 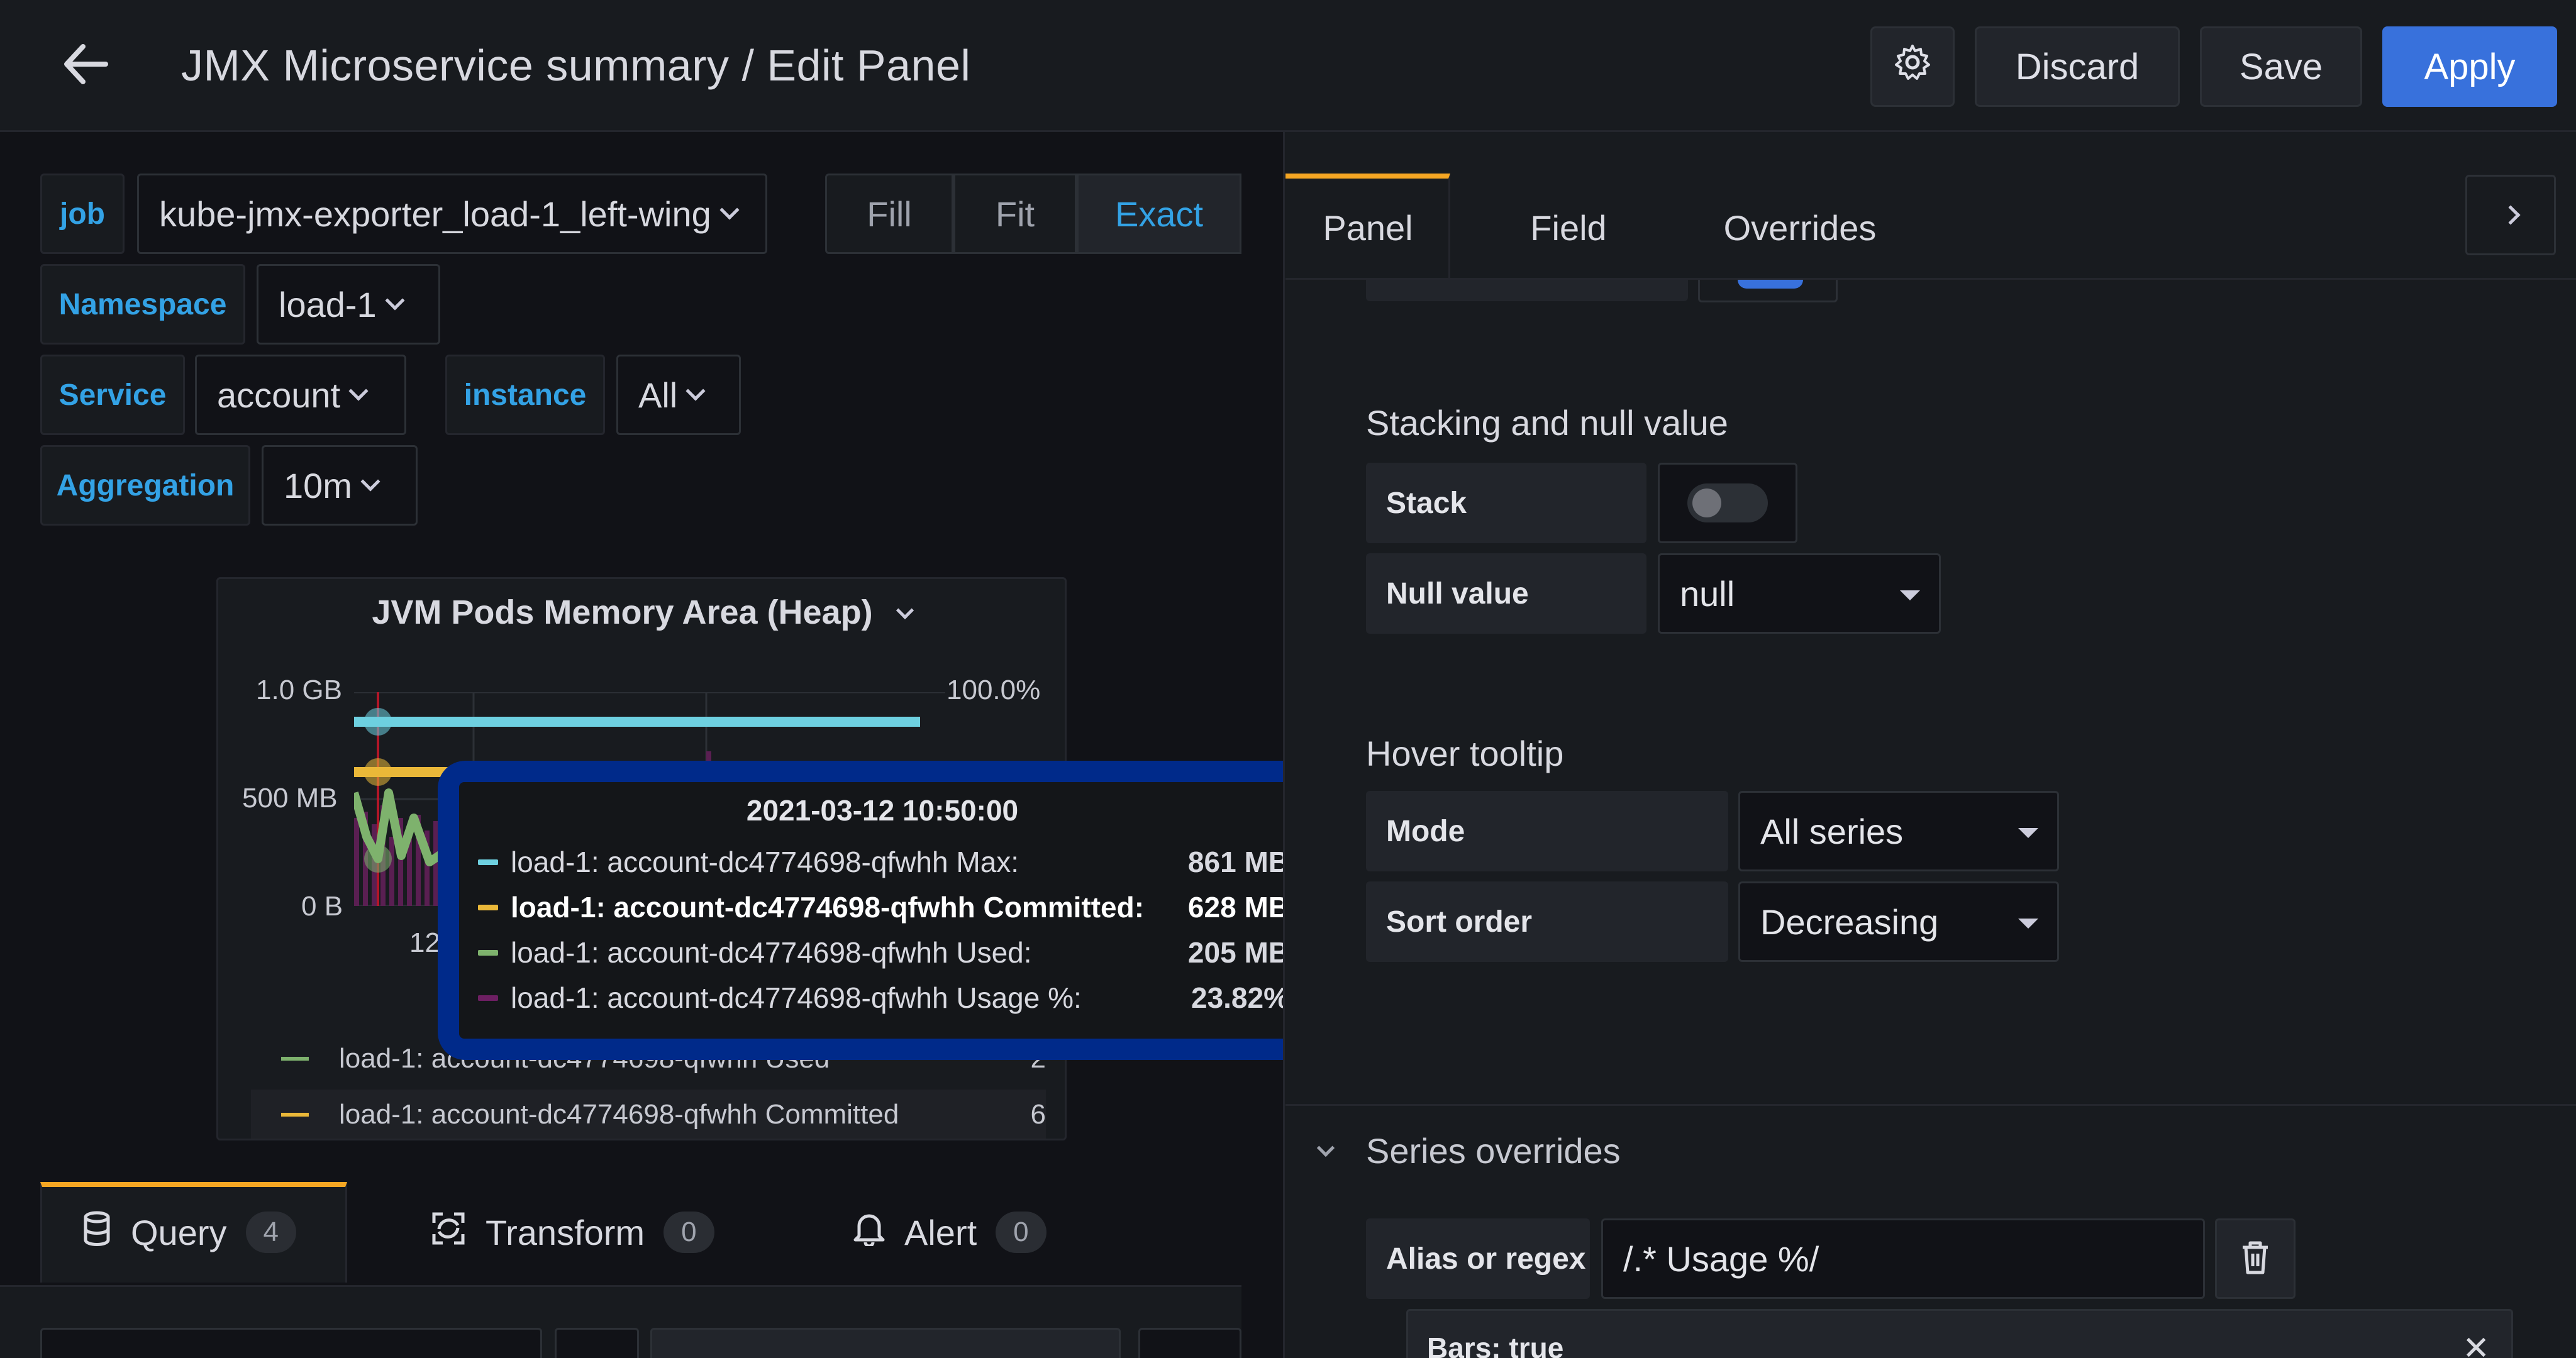 I want to click on job-variable-select: kube-jmx-exporter_load-1_left-wing, so click(x=452, y=214).